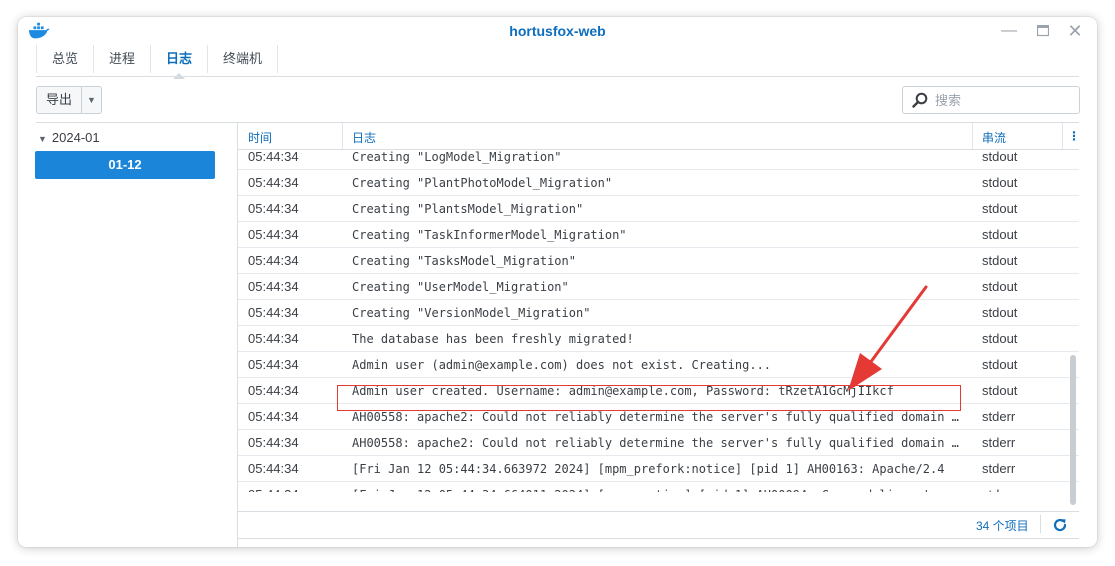  I want to click on search-input, so click(1000, 100).